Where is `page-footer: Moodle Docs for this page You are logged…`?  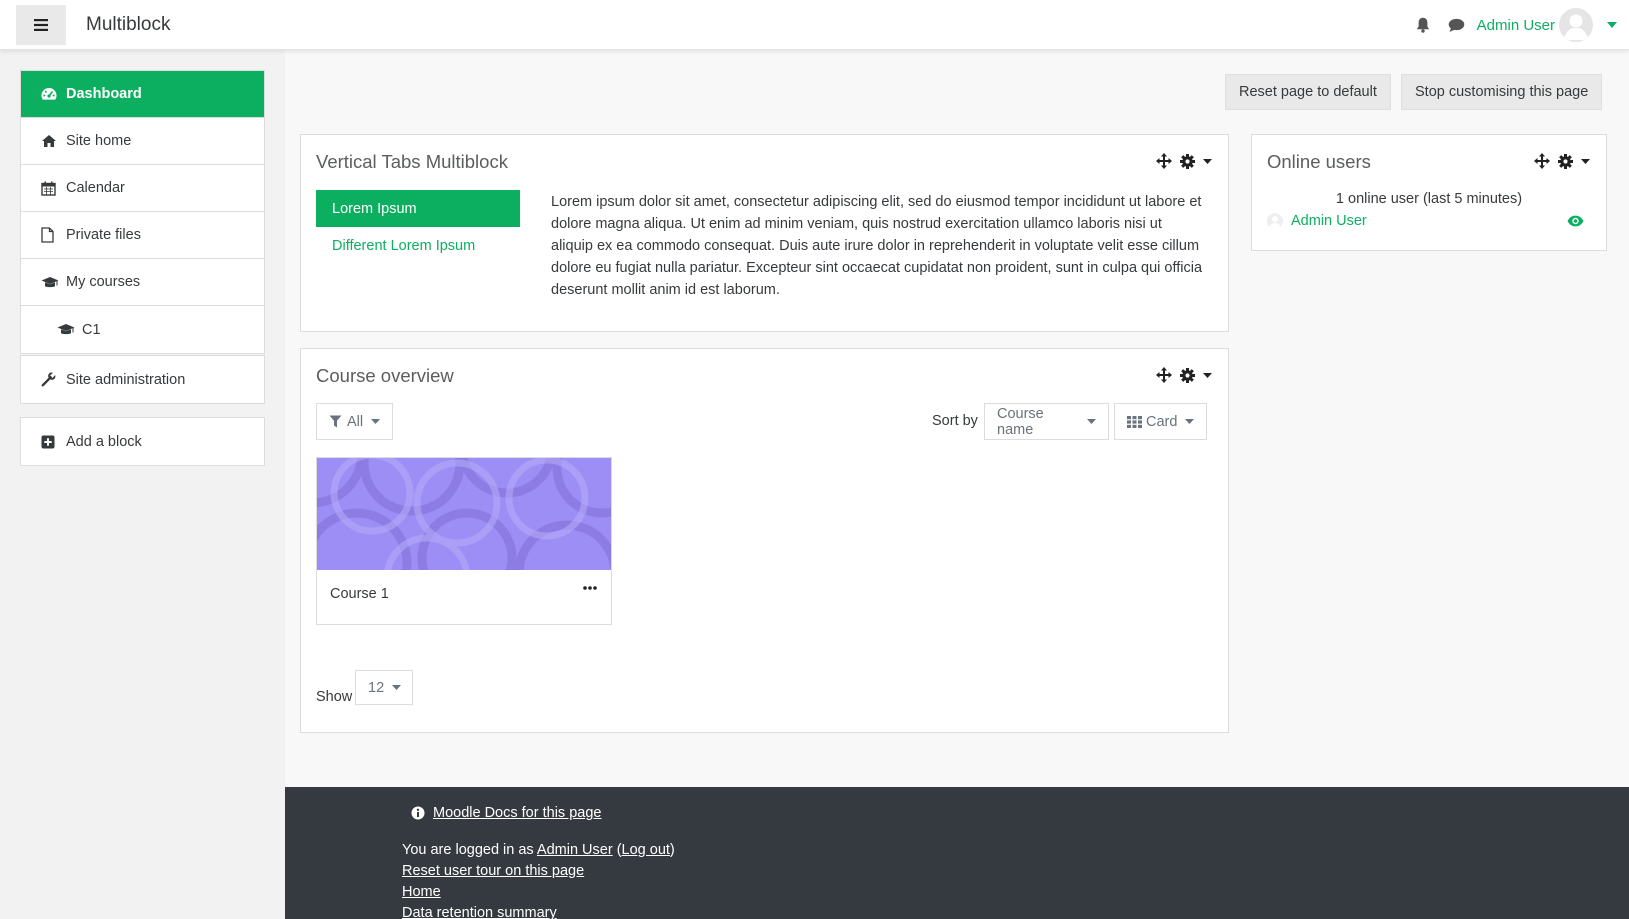 page-footer: Moodle Docs for this page You are logged… is located at coordinates (957, 853).